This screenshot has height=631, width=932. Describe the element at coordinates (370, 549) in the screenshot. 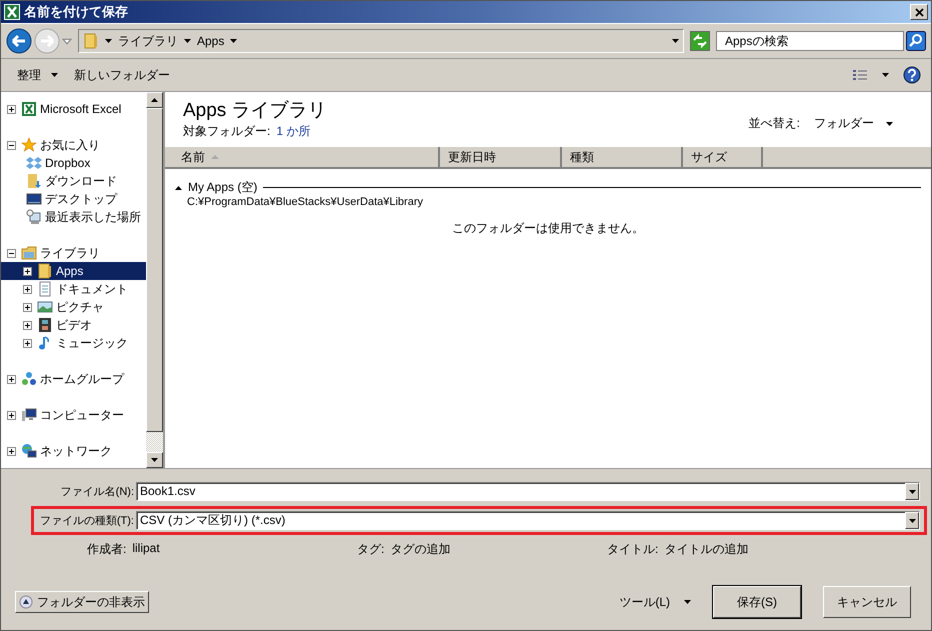

I see `metadata-label: タグ:` at that location.